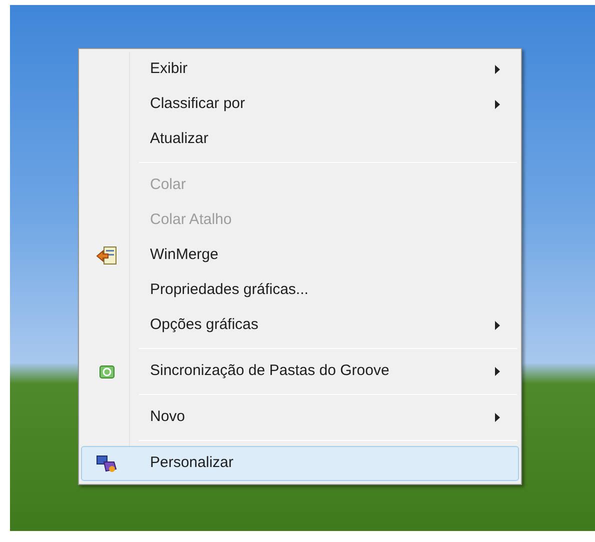 This screenshot has width=595, height=542. What do you see at coordinates (107, 464) in the screenshot?
I see `monitor-paint-icon` at bounding box center [107, 464].